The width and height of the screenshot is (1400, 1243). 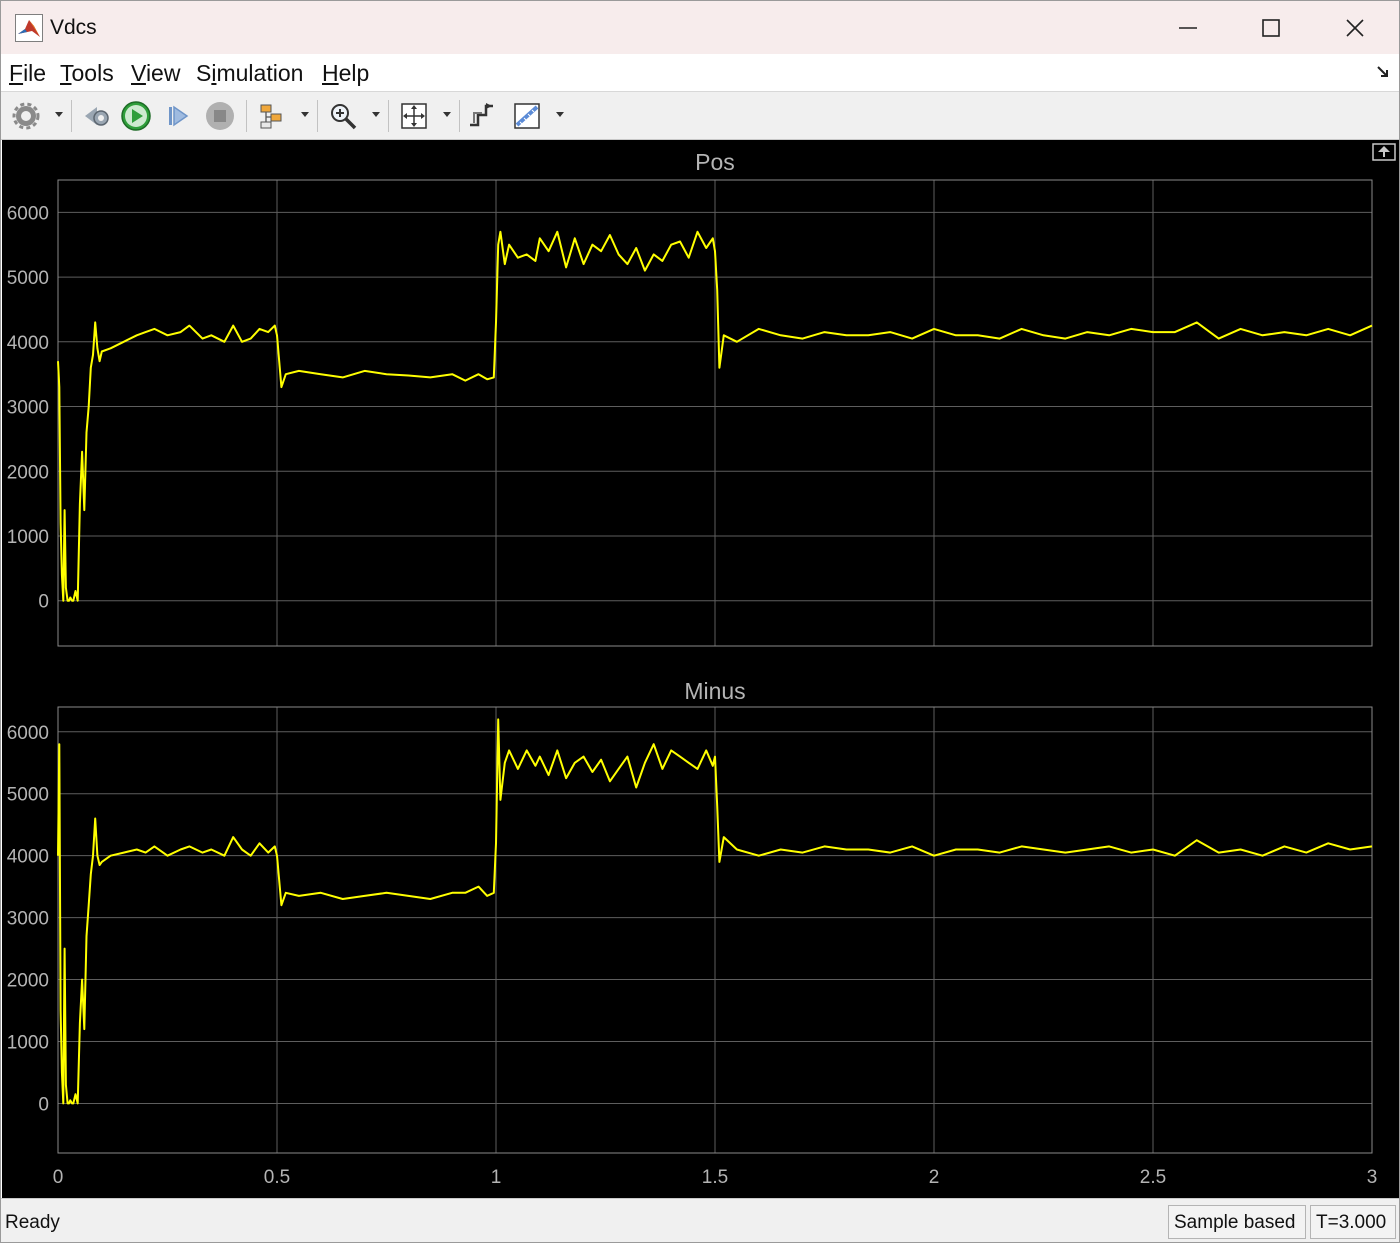 I want to click on stop-button, so click(x=220, y=116).